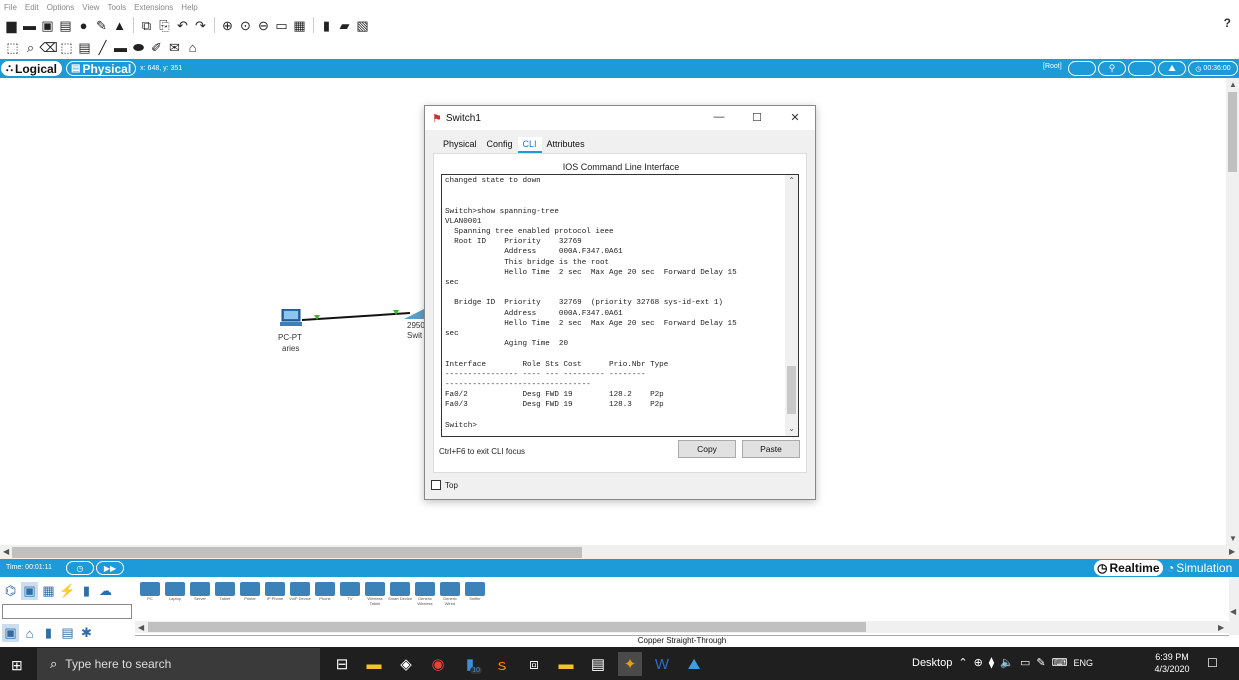  Describe the element at coordinates (102, 47) in the screenshot. I see `line-icon: ╱` at that location.